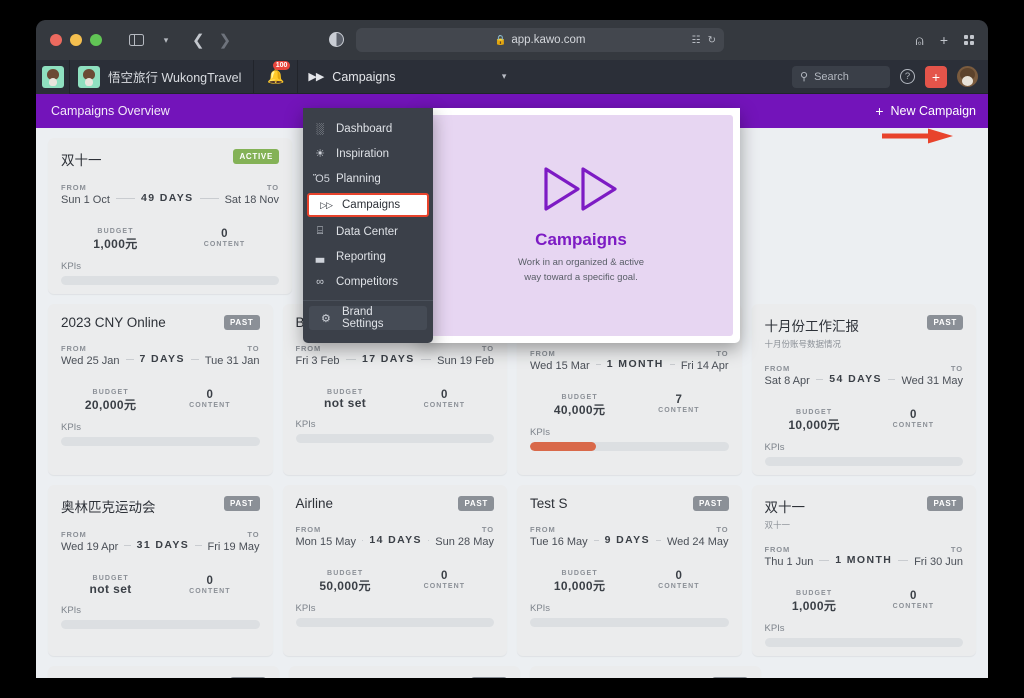  What do you see at coordinates (864, 560) in the screenshot?
I see `duration: 1 MONTH` at bounding box center [864, 560].